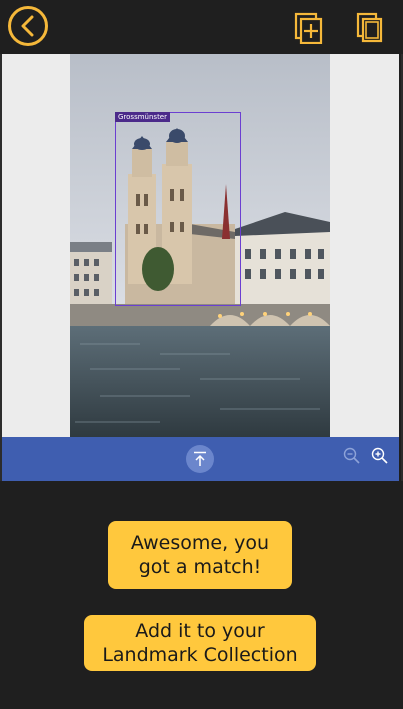  I want to click on zoom-in-icon, so click(379, 455).